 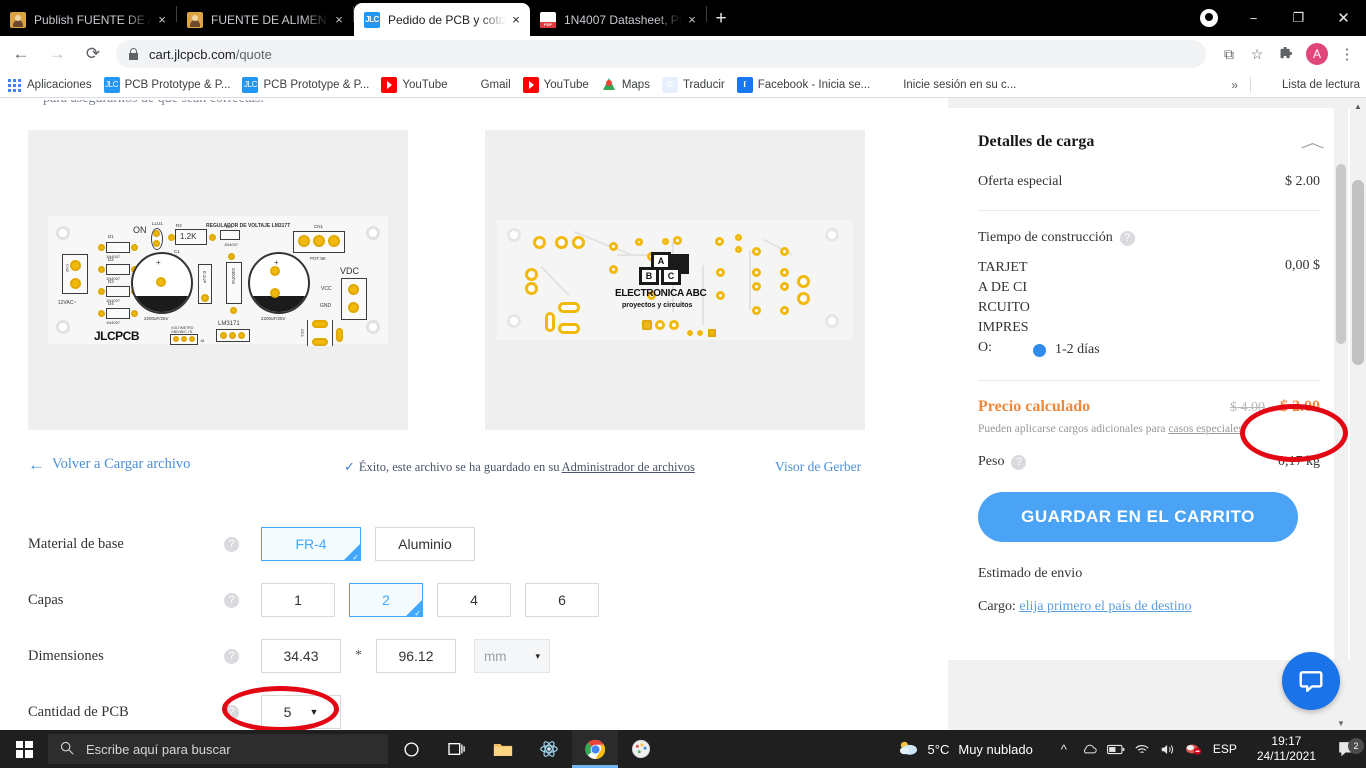 I want to click on option-label: Aluminio, so click(x=425, y=544).